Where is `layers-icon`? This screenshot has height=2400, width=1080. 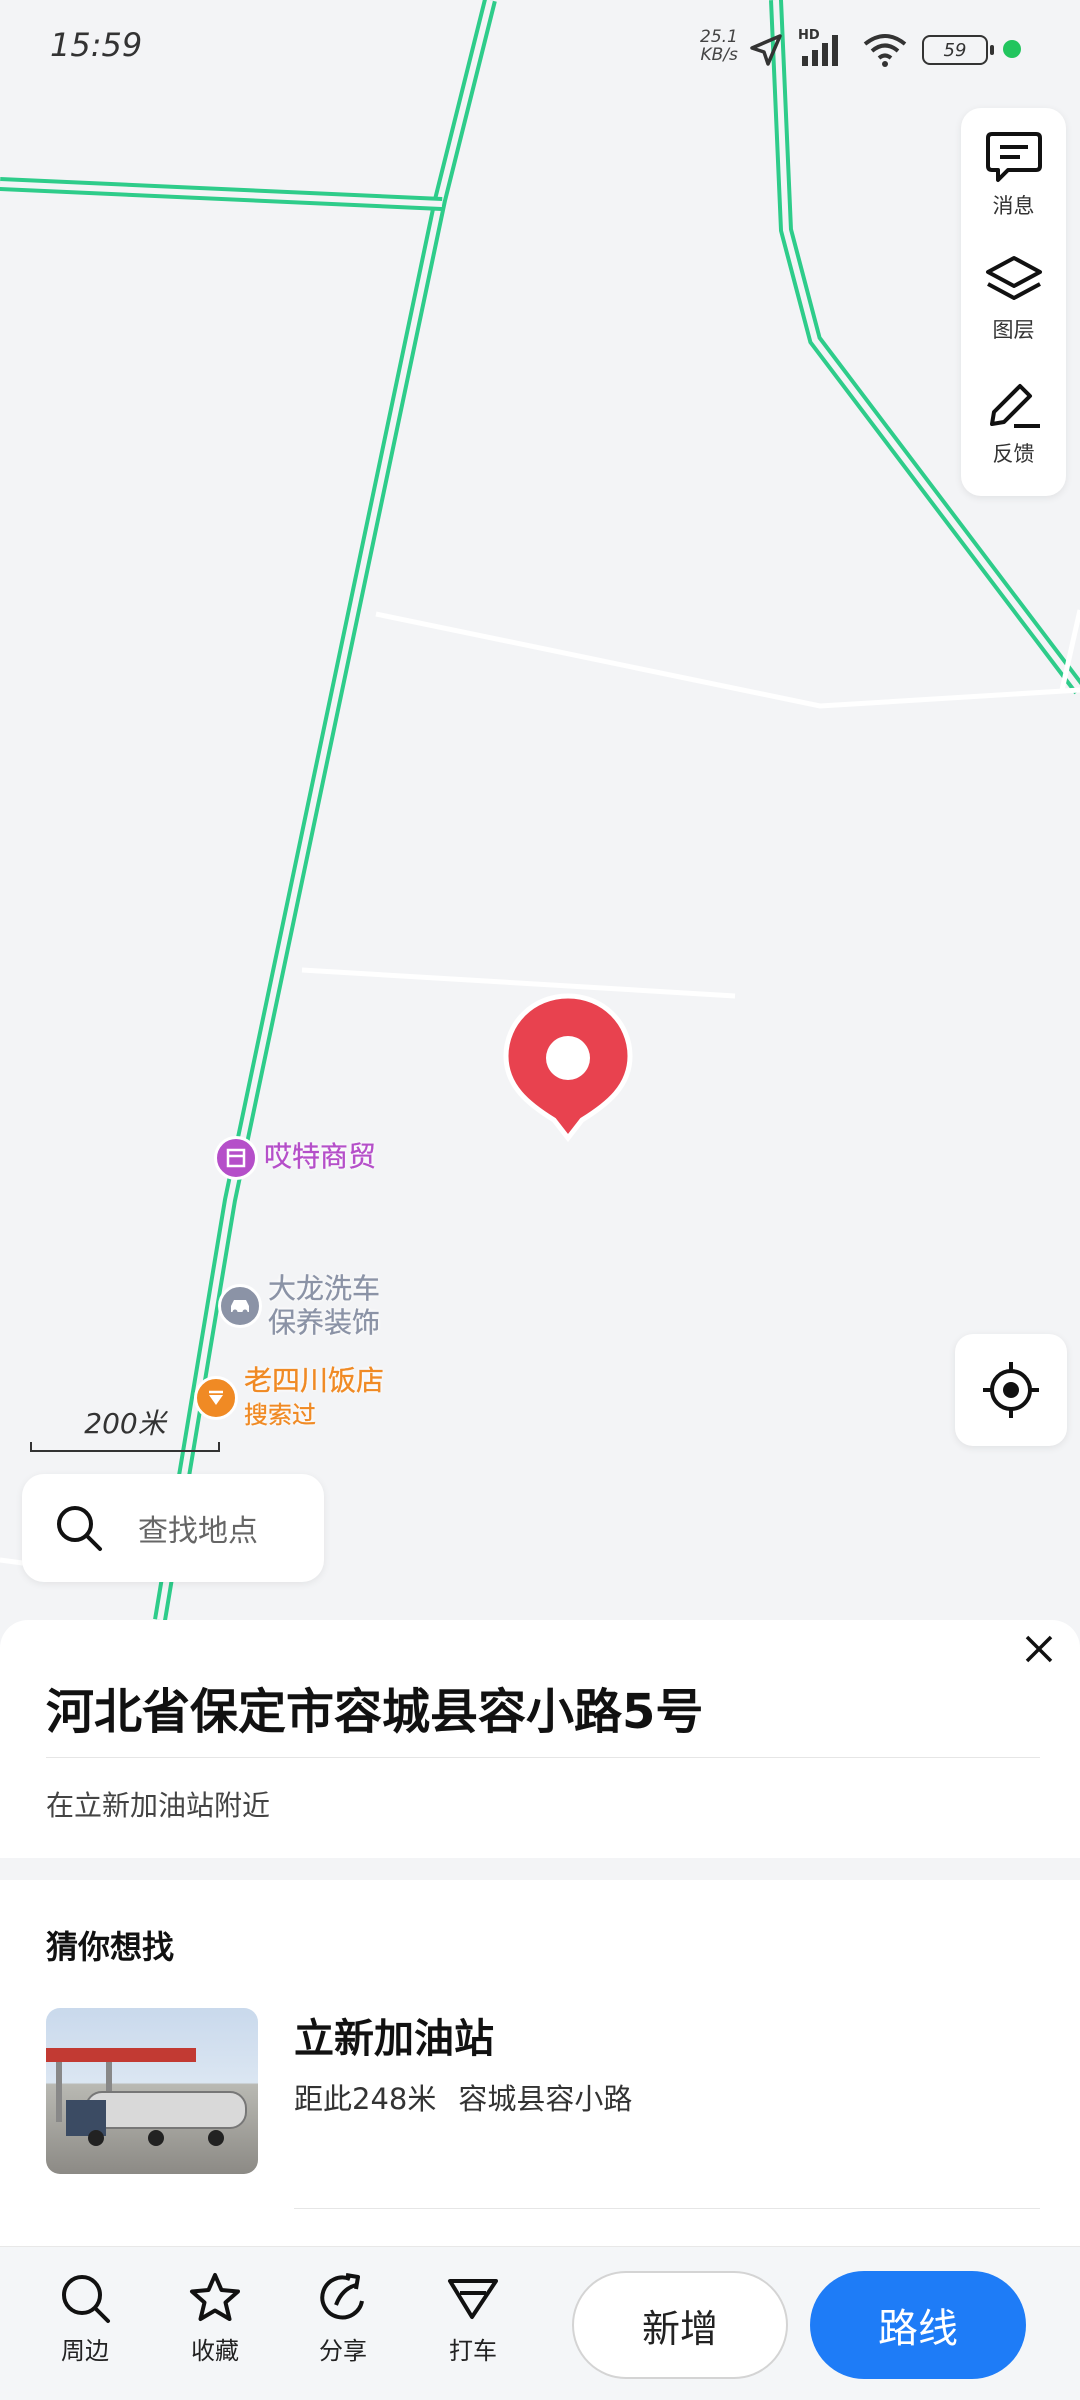
layers-icon is located at coordinates (1013, 278).